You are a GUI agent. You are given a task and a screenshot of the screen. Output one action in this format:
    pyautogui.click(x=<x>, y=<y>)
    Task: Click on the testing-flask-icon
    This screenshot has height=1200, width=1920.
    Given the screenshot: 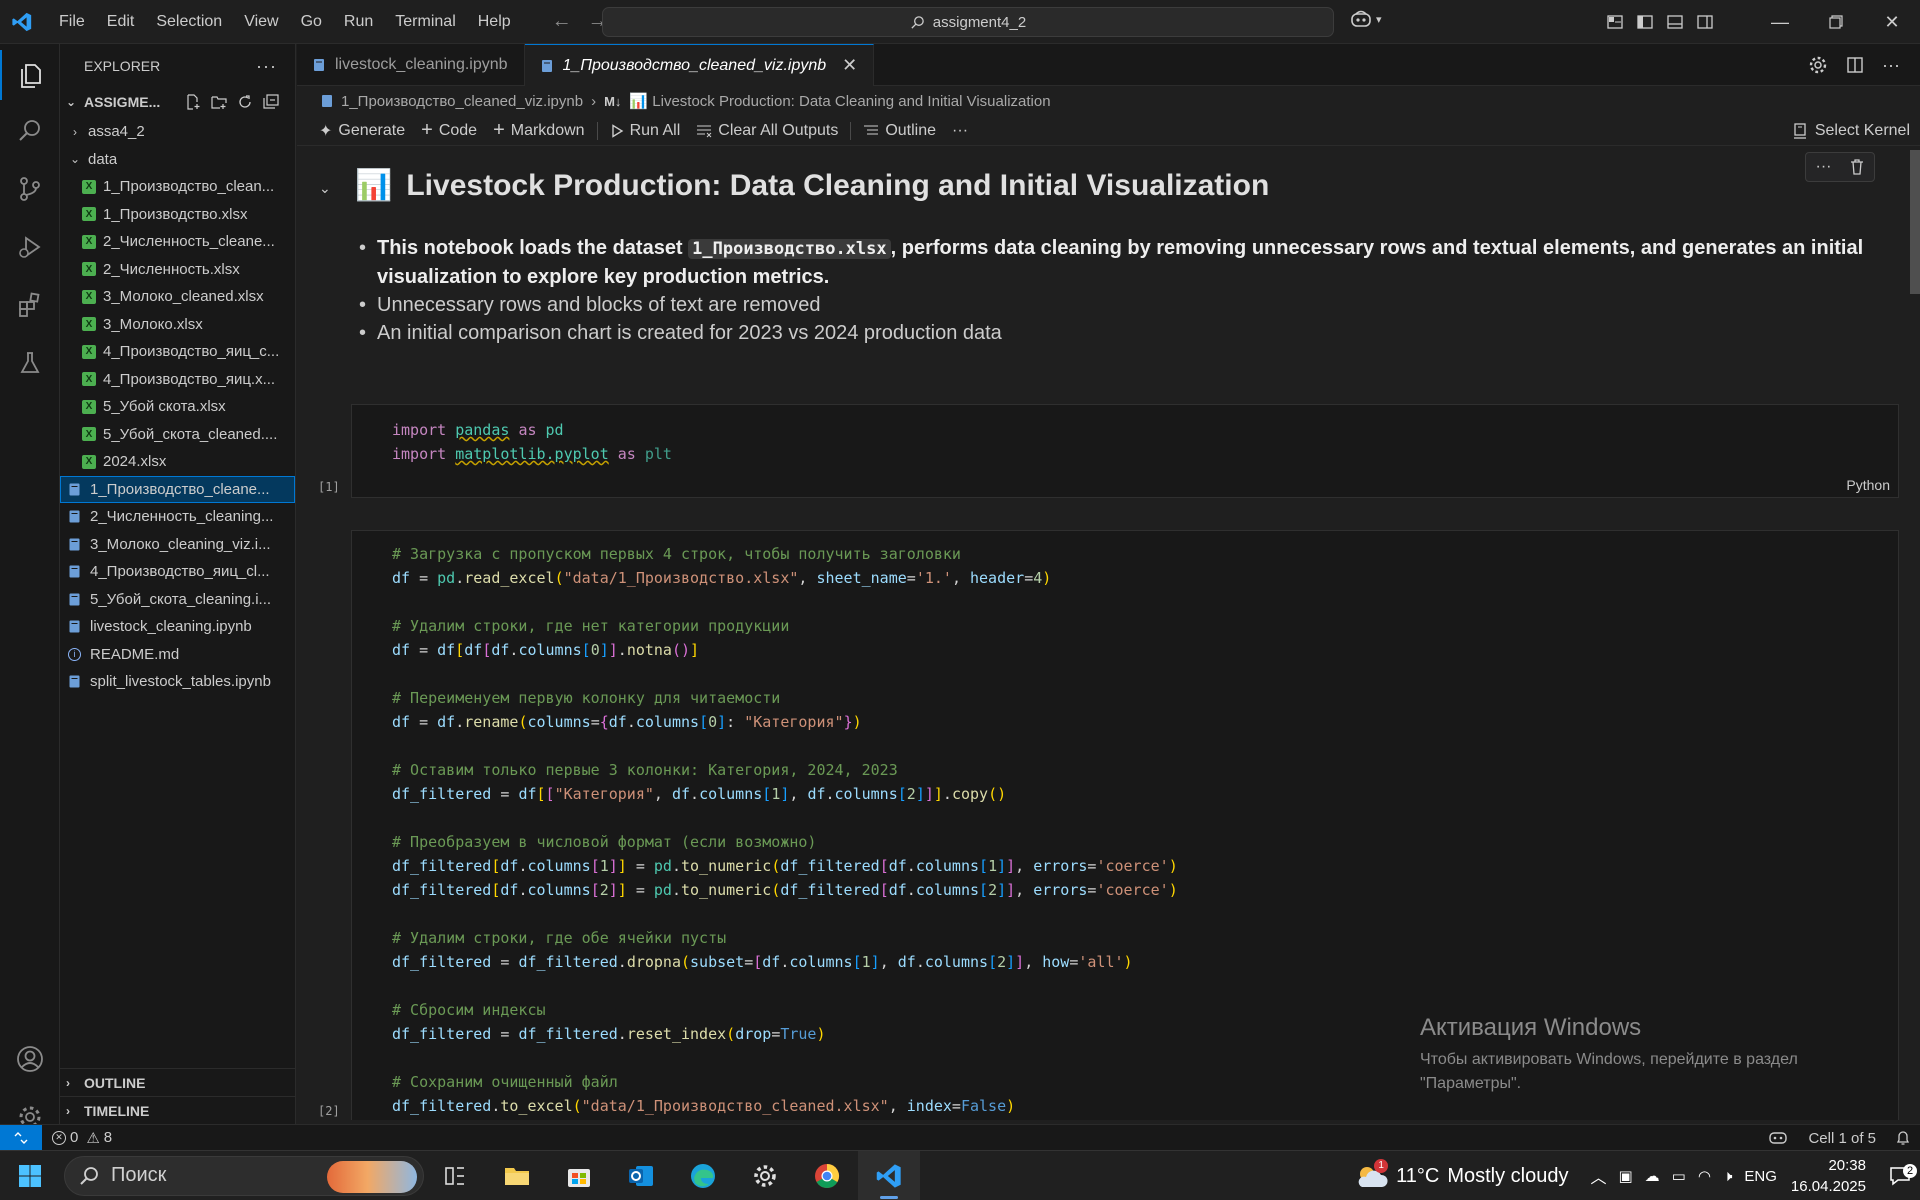 What is the action you would take?
    pyautogui.click(x=30, y=363)
    